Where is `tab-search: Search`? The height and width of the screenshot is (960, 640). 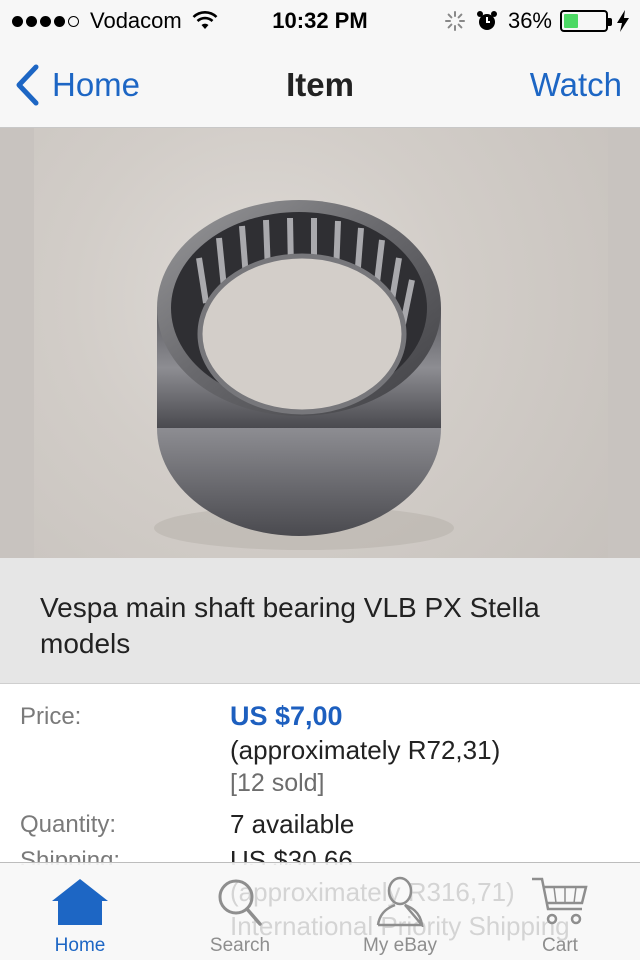 tab-search: Search is located at coordinates (240, 911).